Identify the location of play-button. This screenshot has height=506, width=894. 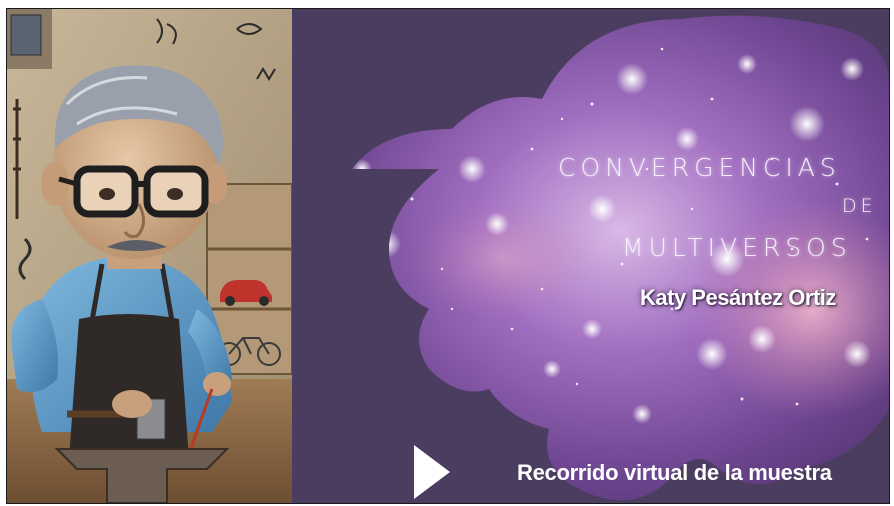
(435, 472).